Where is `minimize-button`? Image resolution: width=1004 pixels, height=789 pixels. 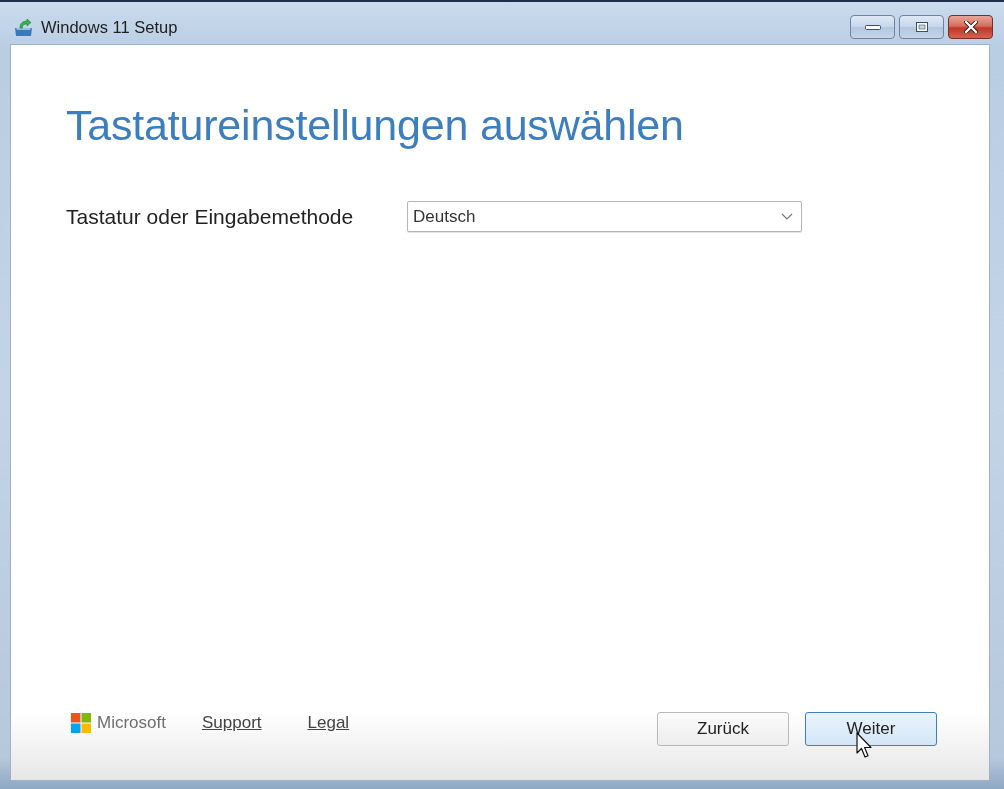
minimize-button is located at coordinates (872, 27).